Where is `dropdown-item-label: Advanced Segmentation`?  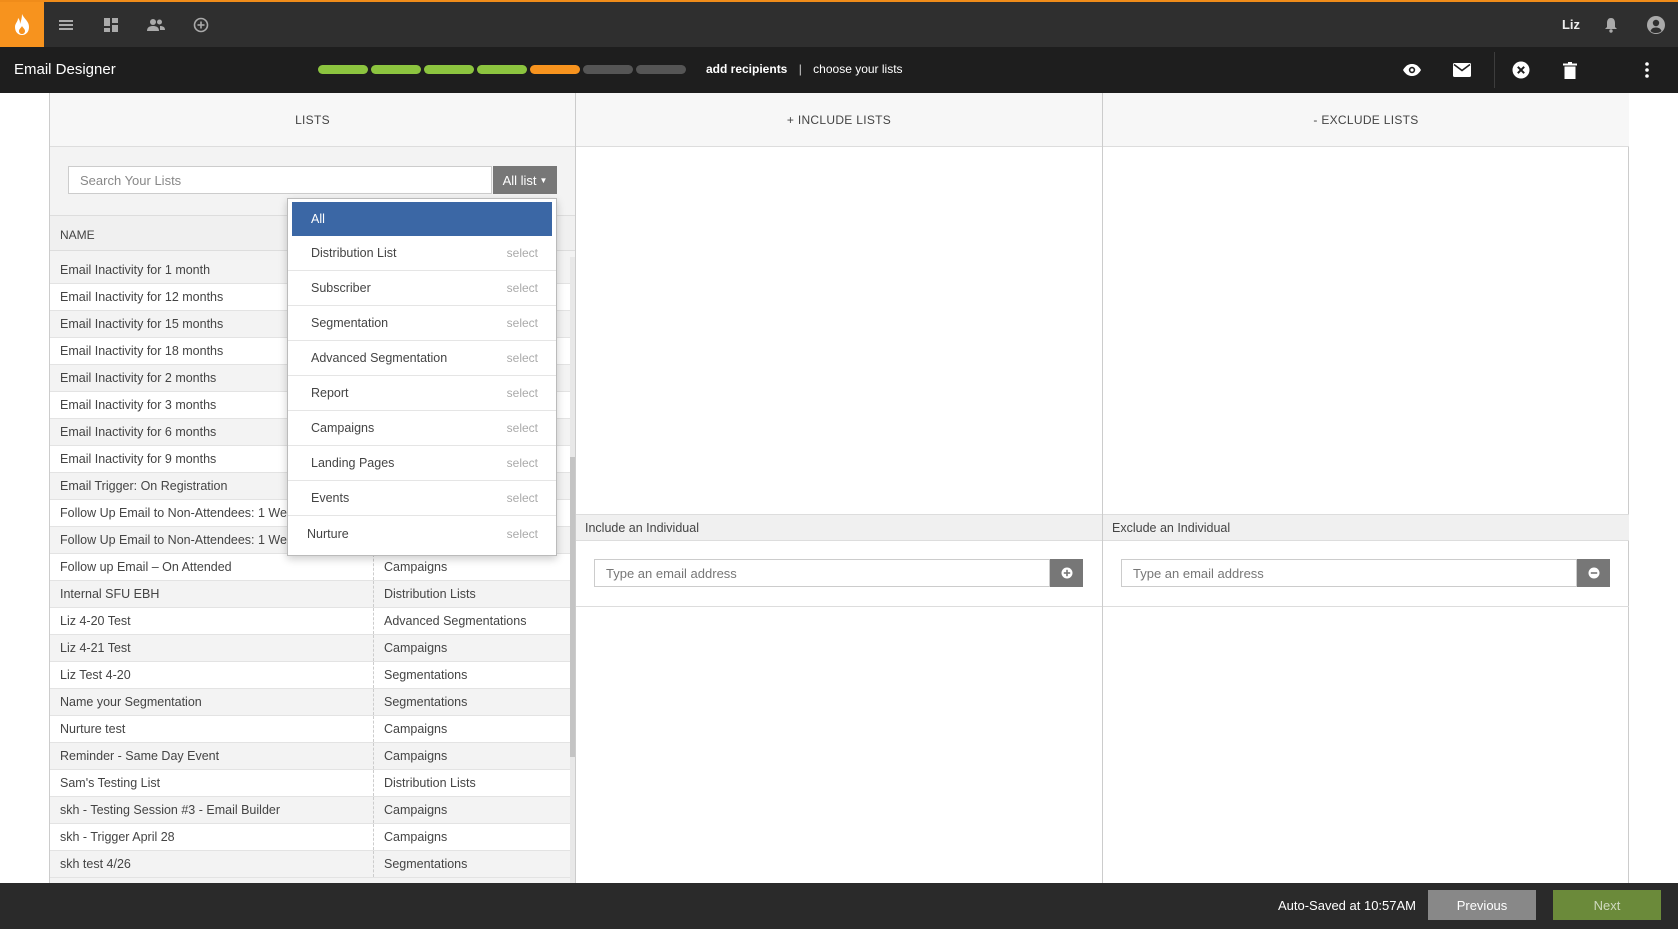
dropdown-item-label: Advanced Segmentation is located at coordinates (379, 358).